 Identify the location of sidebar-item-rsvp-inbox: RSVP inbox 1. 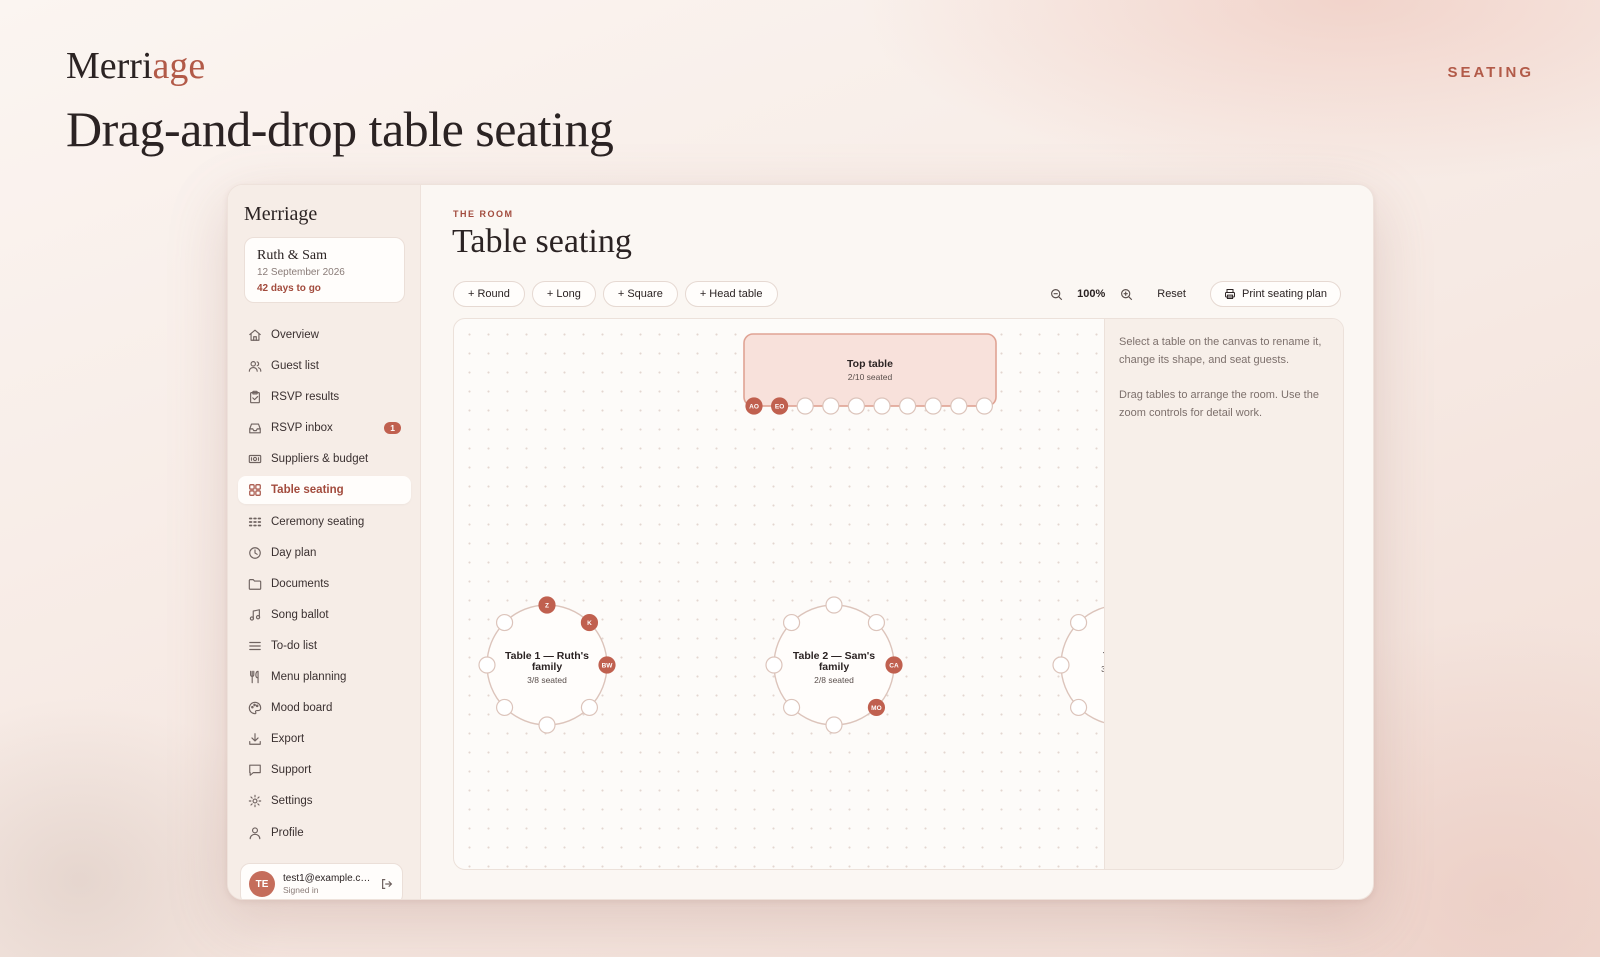
(324, 428).